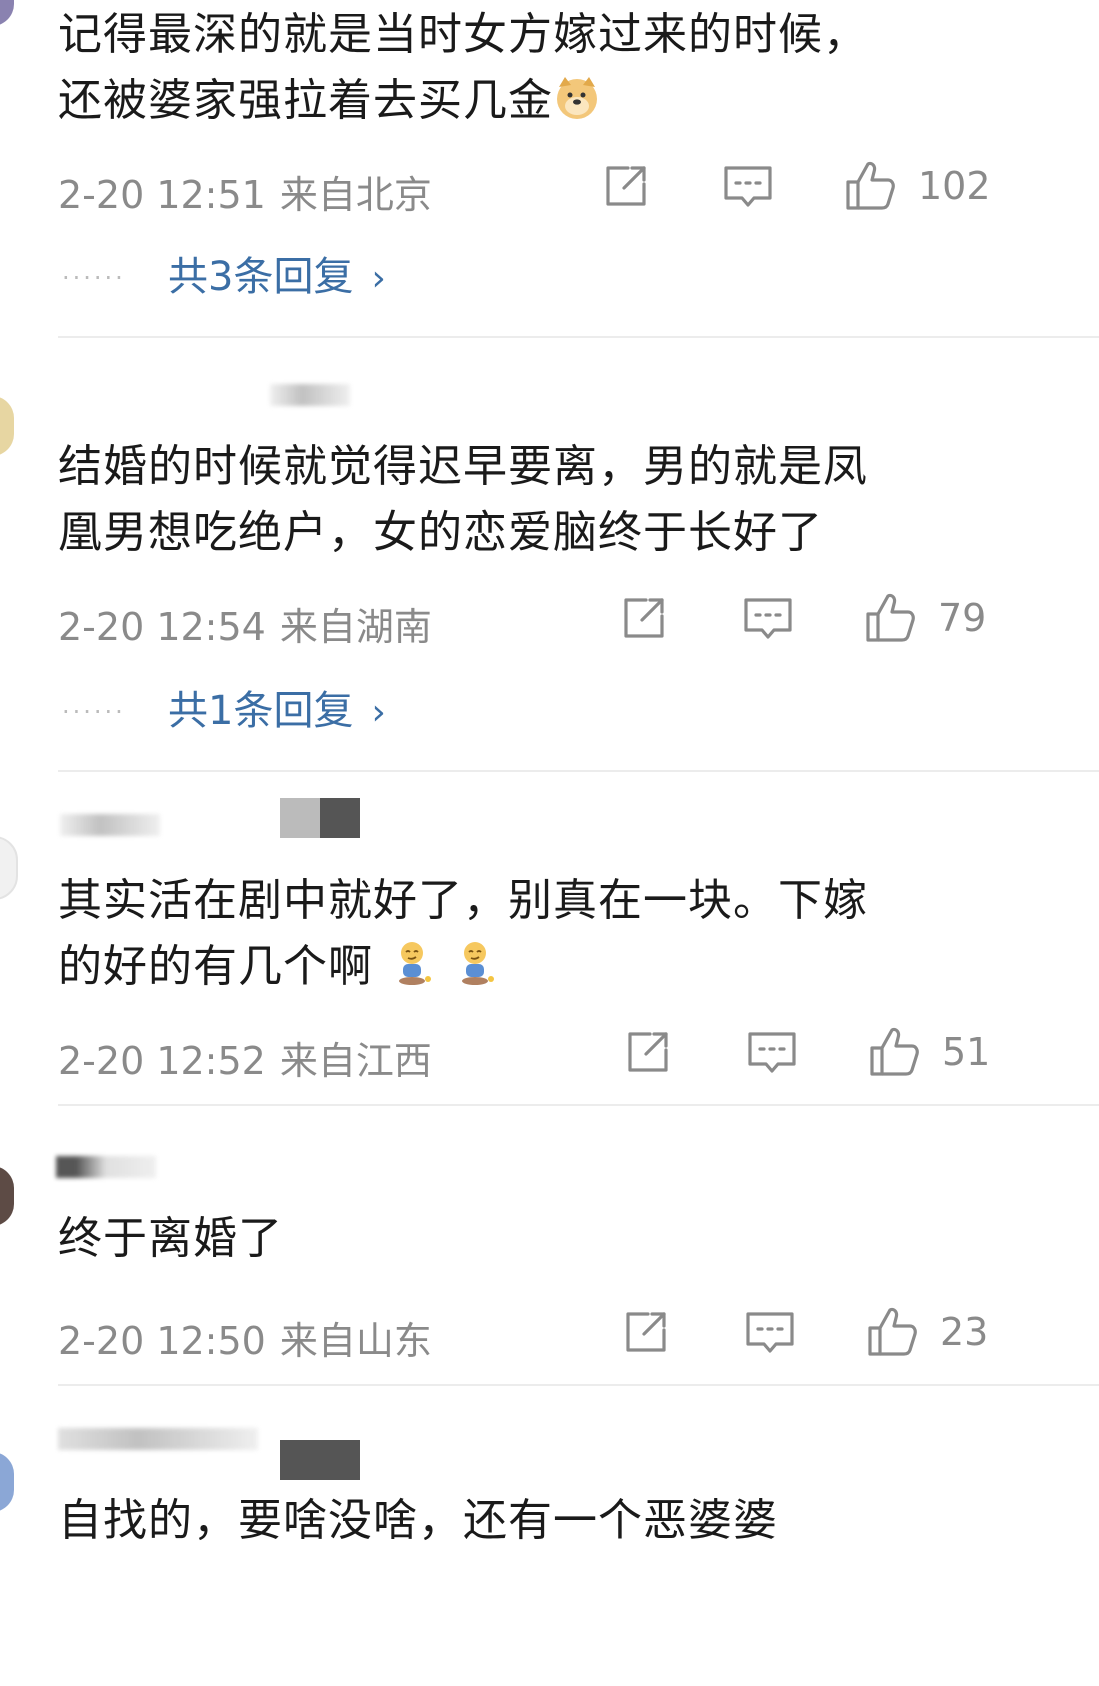  What do you see at coordinates (964, 1332) in the screenshot?
I see `like-count: 23` at bounding box center [964, 1332].